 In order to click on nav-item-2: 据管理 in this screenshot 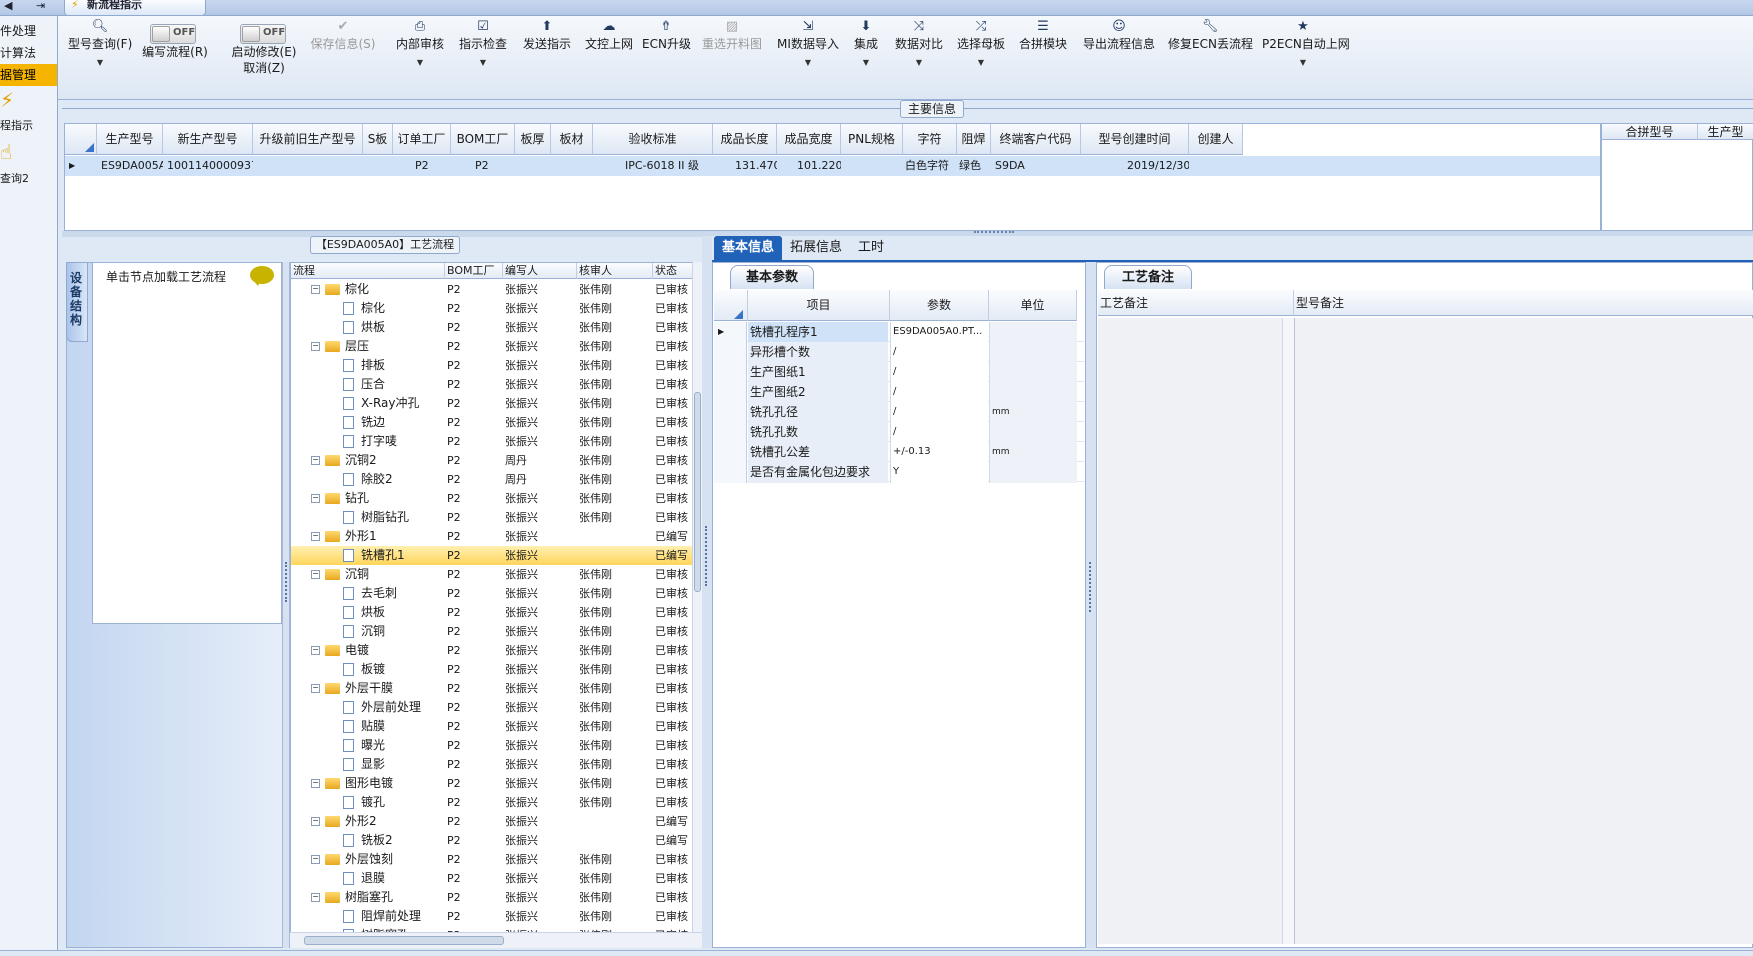, I will do `click(28, 75)`.